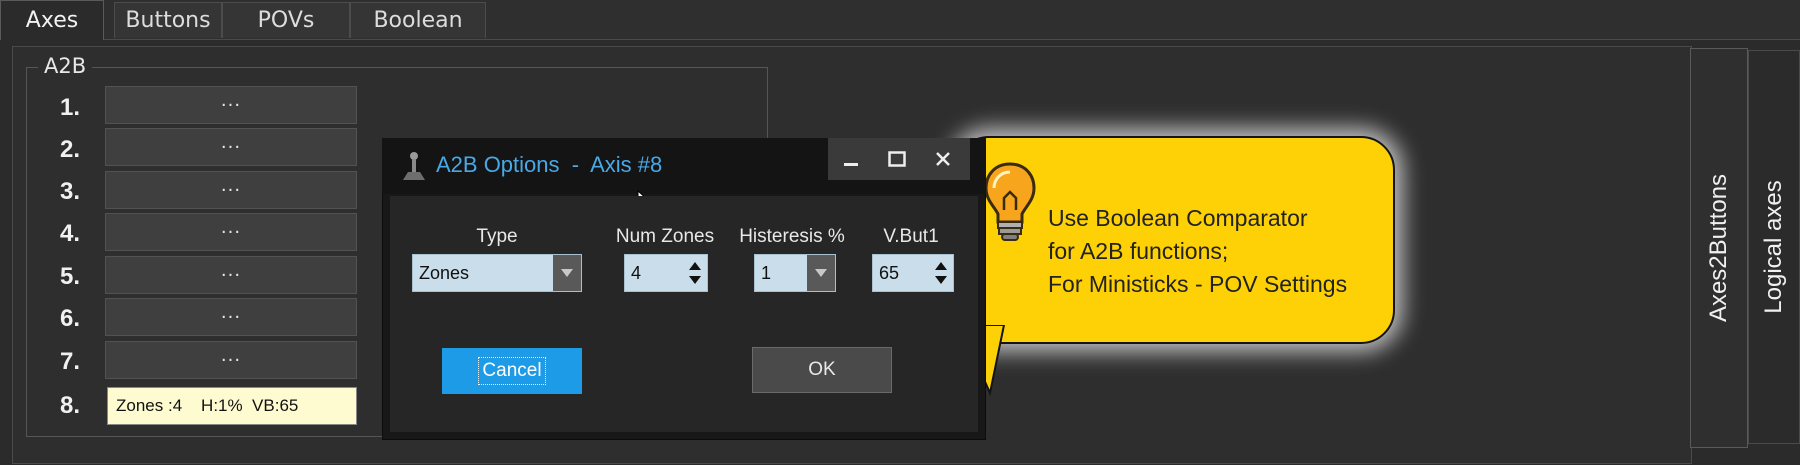  What do you see at coordinates (792, 236) in the screenshot?
I see `histeresis-label: Histeresis %` at bounding box center [792, 236].